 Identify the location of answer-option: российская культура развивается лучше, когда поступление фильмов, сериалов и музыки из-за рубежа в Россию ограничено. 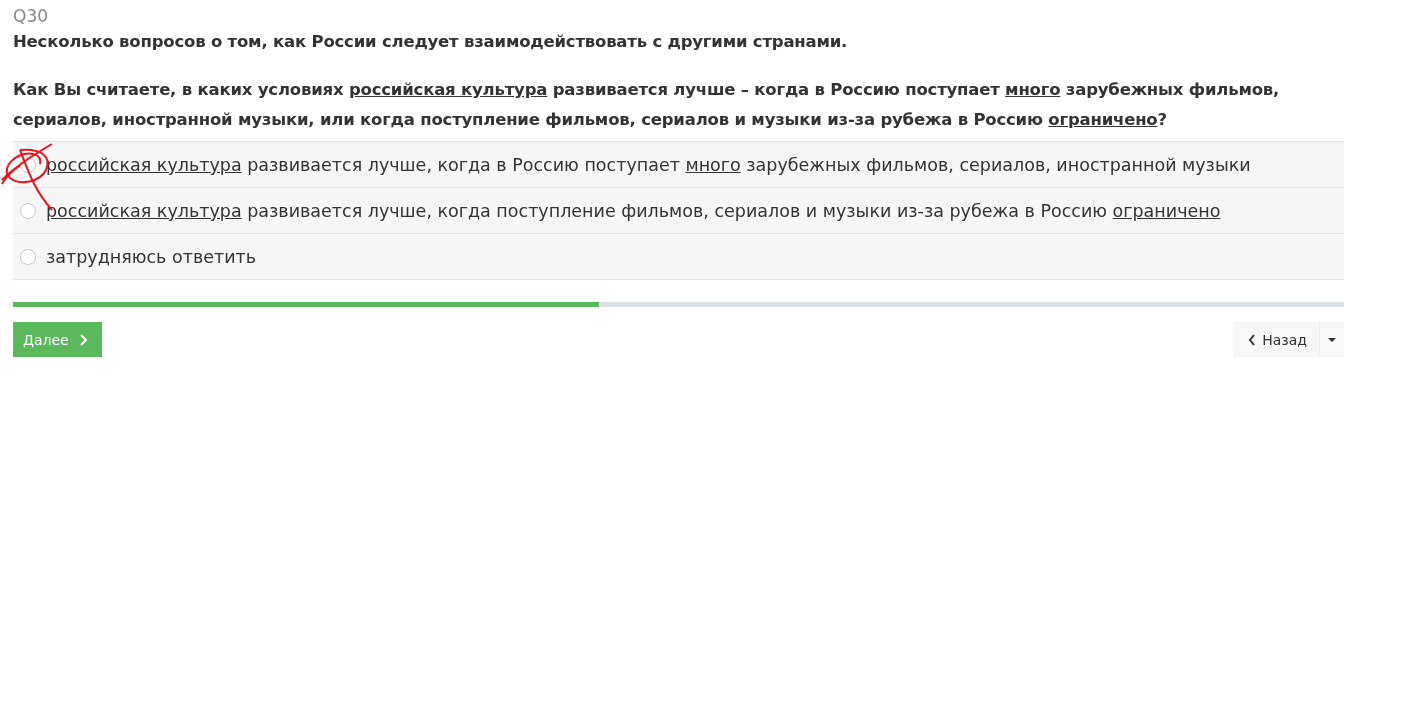
(678, 211).